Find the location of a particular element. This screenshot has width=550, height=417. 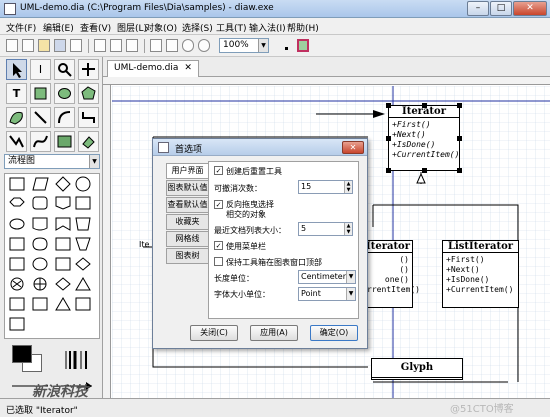

ok-button: 确定(O) is located at coordinates (334, 333).